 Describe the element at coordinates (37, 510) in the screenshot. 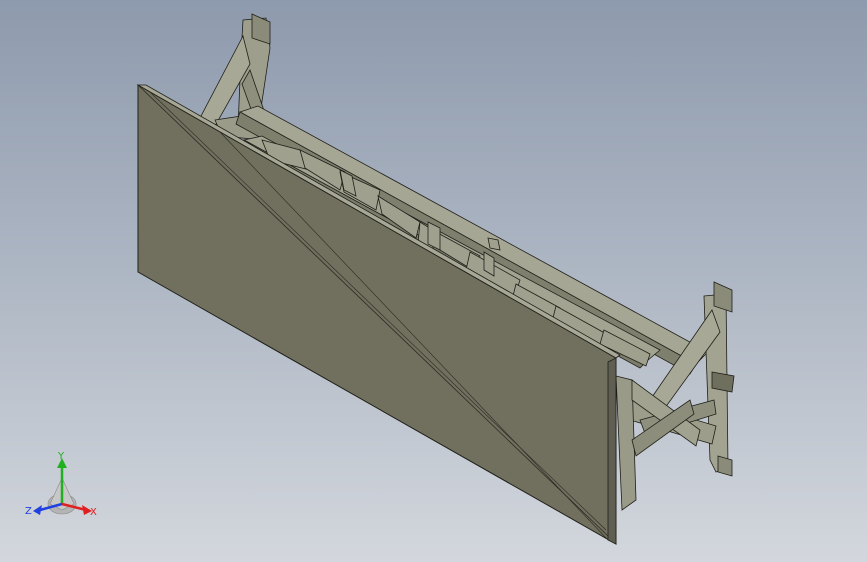

I see `z-arrow-icon` at that location.